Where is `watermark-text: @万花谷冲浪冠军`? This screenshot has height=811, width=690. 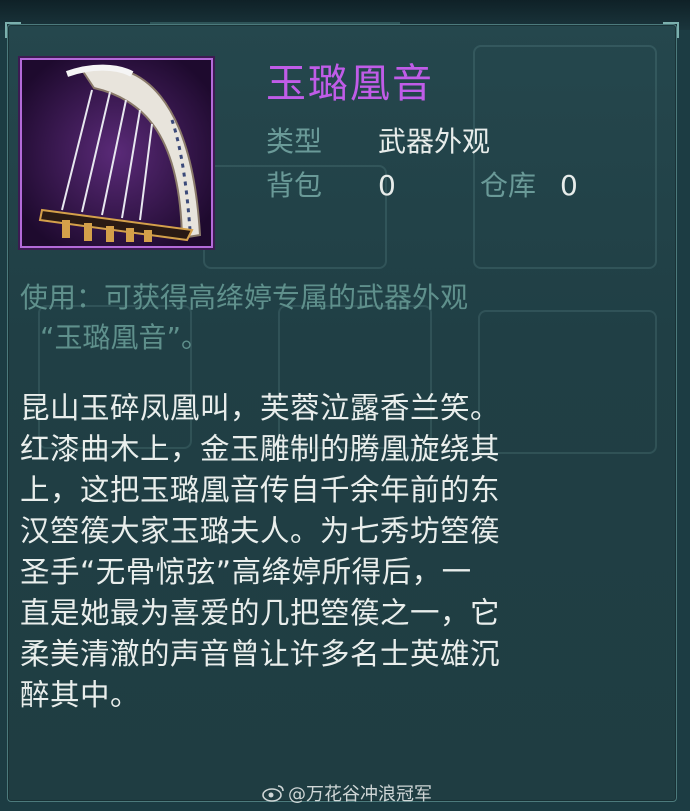
watermark-text: @万花谷冲浪冠军 is located at coordinates (360, 794).